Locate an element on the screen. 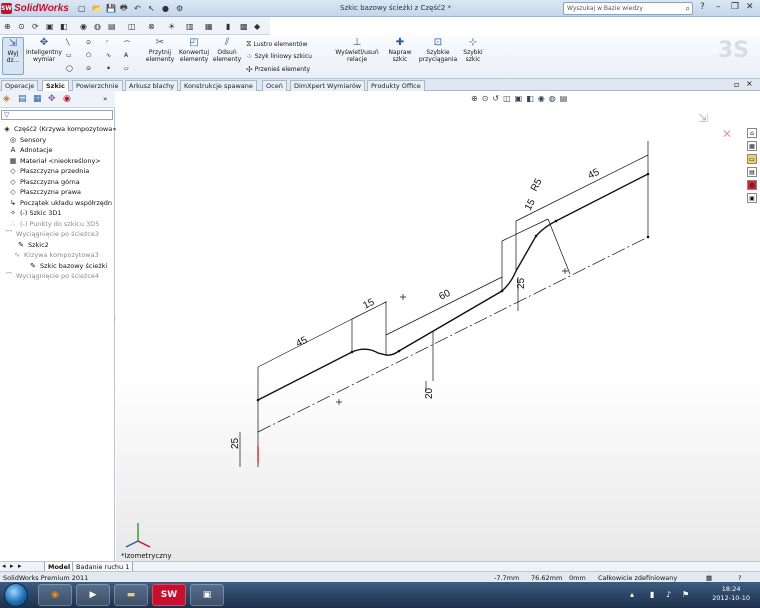 This screenshot has height=608, width=760. search-input: Wyszukaj w Bazie wiedzy ⌕ is located at coordinates (628, 8).